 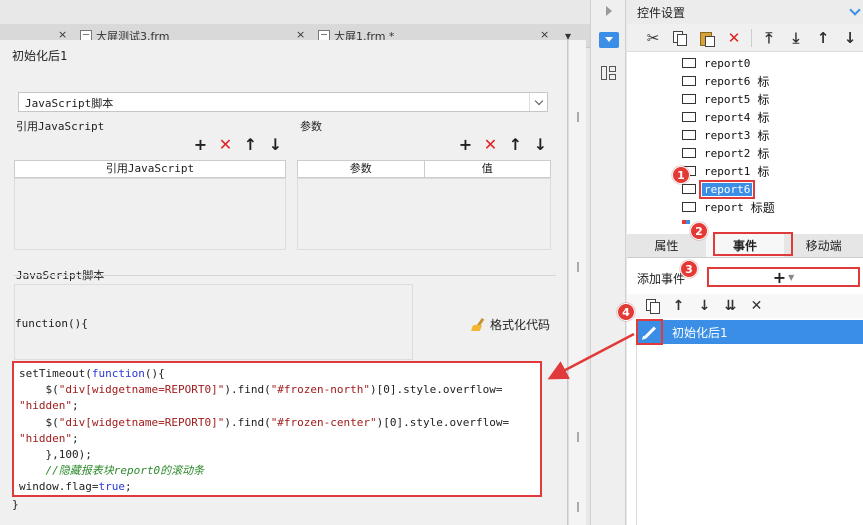 I want to click on format-code-button: 格式化代码, so click(x=510, y=324).